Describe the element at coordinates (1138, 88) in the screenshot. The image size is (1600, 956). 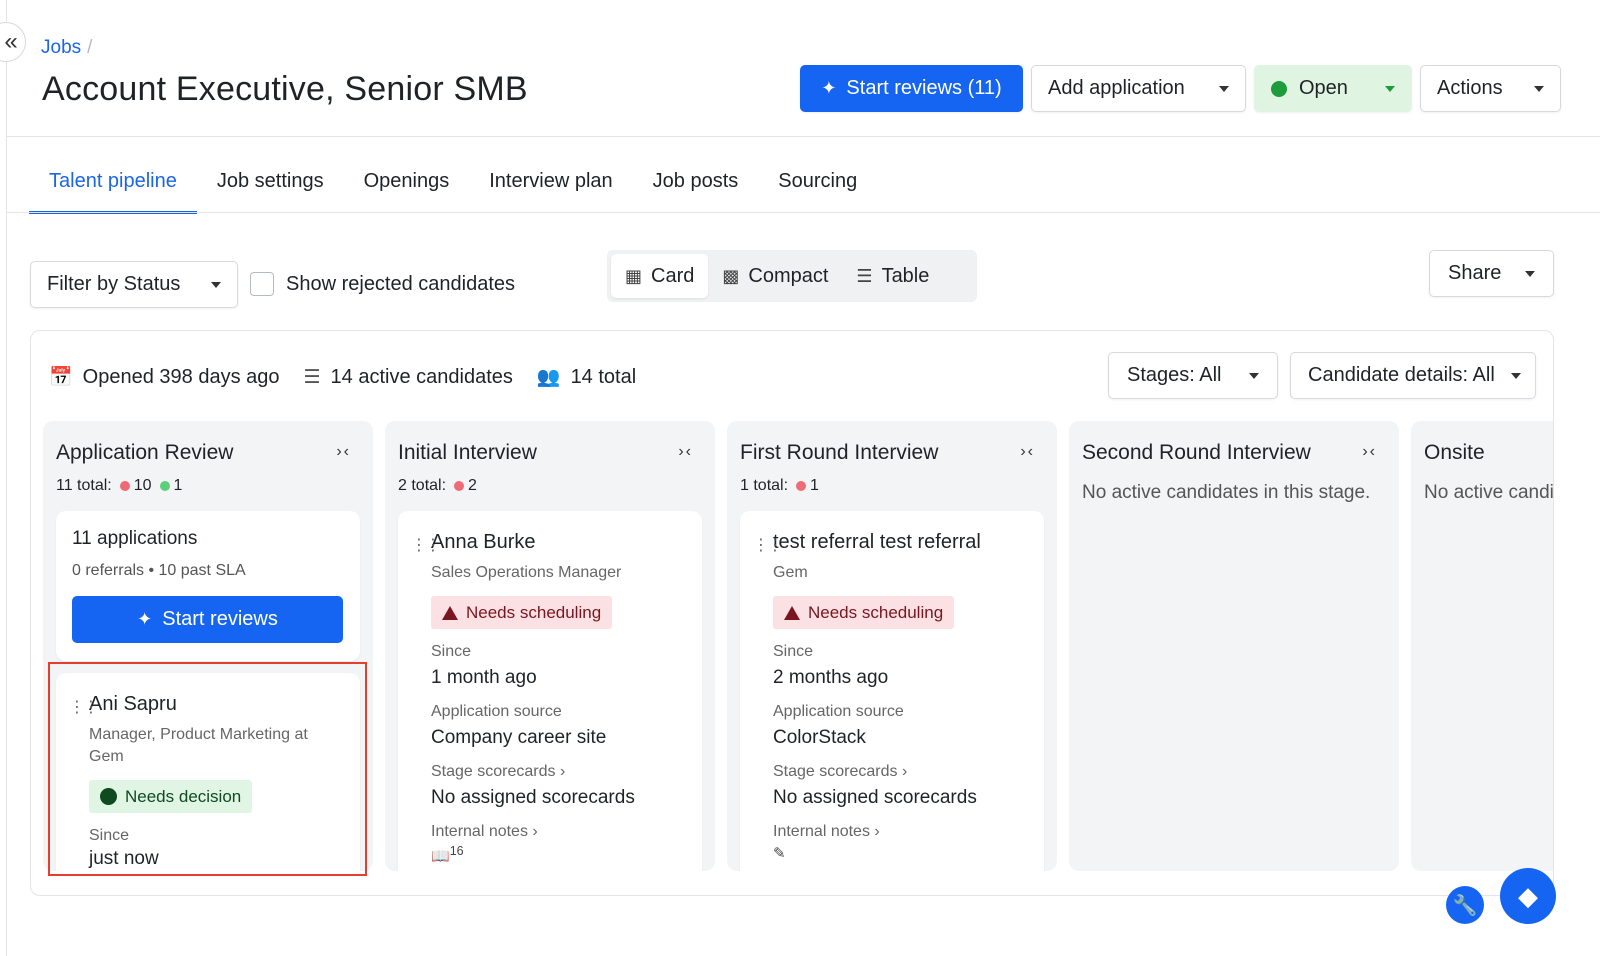
I see `add-application-button: Add application` at that location.